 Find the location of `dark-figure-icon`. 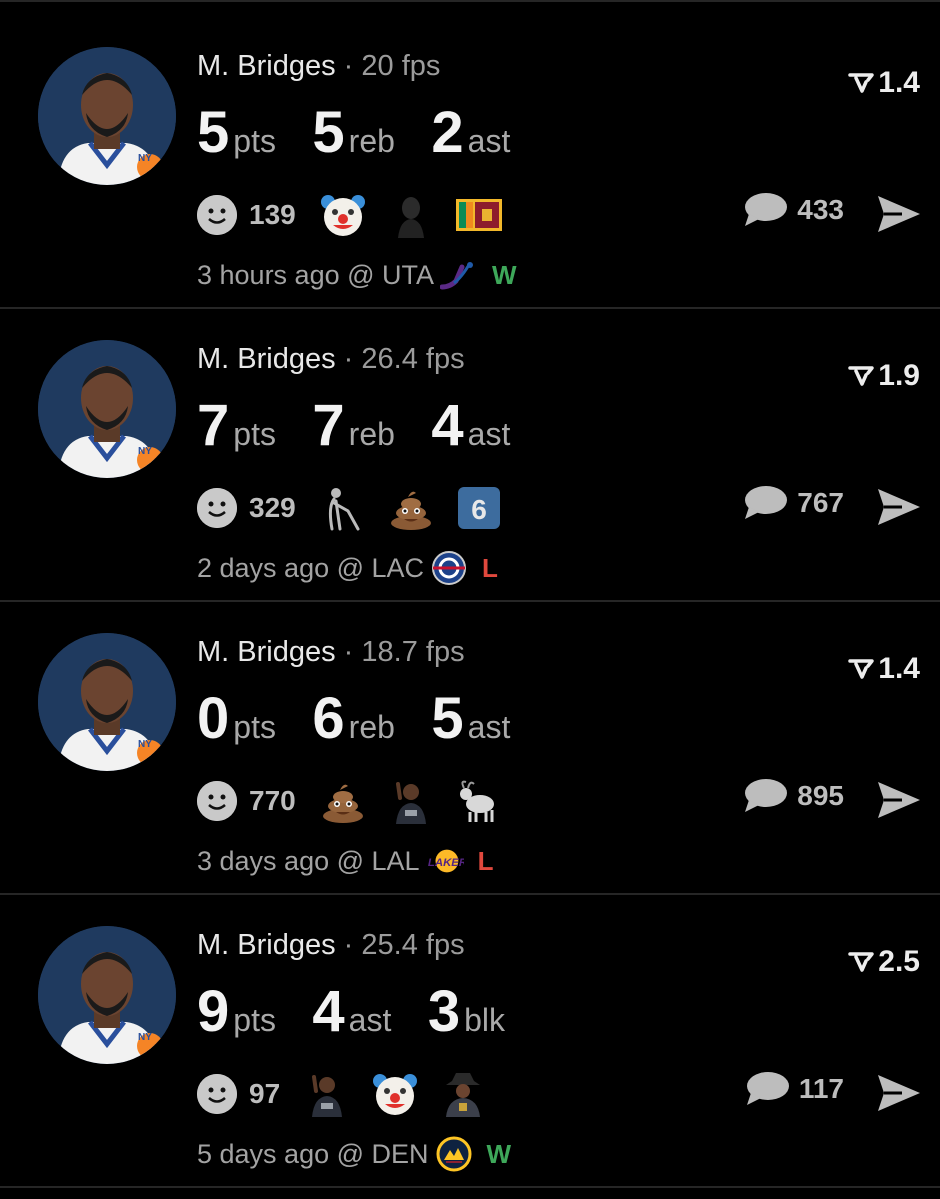

dark-figure-icon is located at coordinates (411, 215).